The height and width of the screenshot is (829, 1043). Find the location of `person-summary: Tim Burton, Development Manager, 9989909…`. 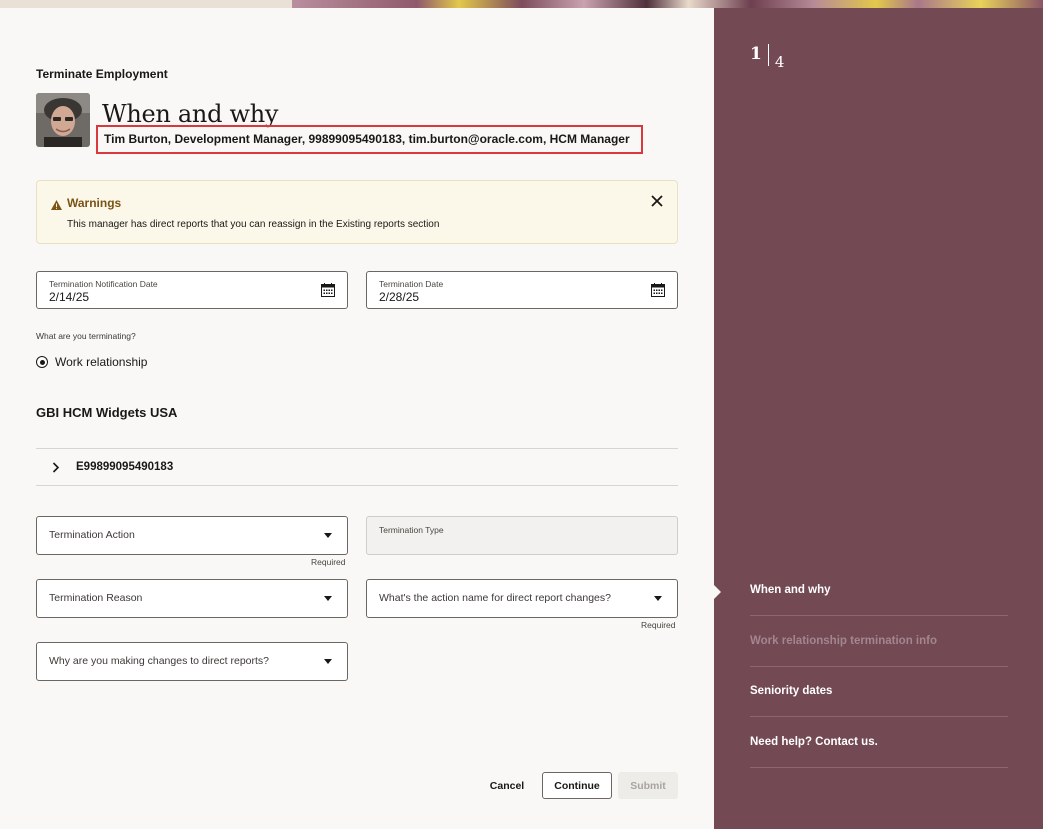

person-summary: Tim Burton, Development Manager, 9989909… is located at coordinates (369, 139).